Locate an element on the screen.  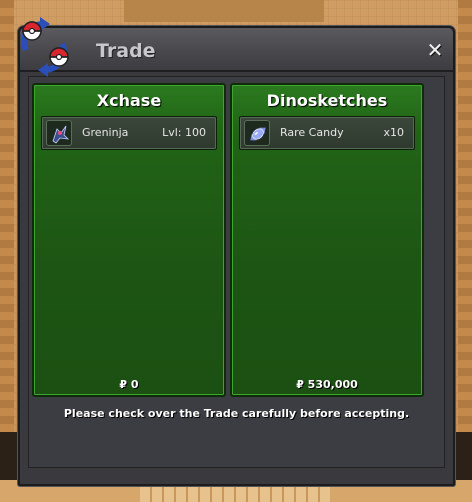
background-wall is located at coordinates (224, 11).